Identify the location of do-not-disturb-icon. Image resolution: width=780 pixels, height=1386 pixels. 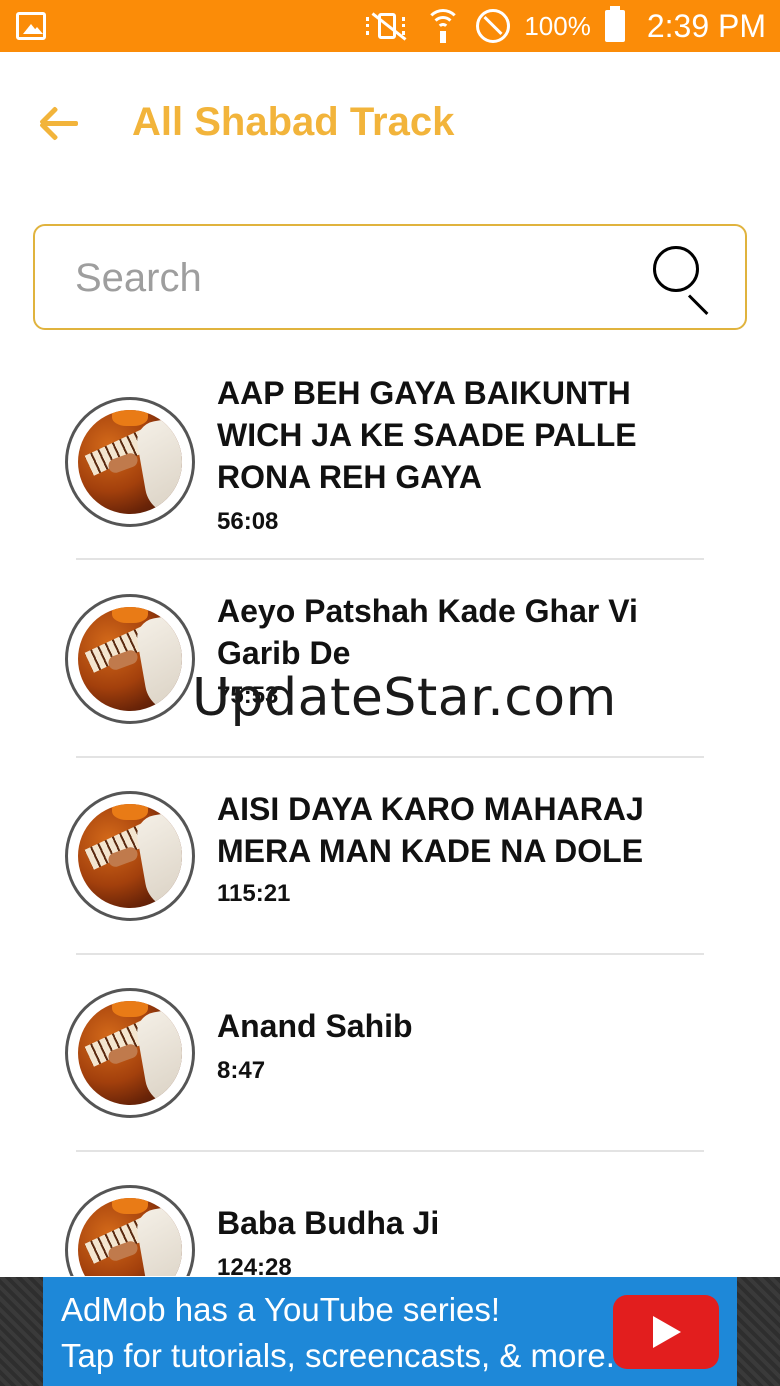
(493, 26).